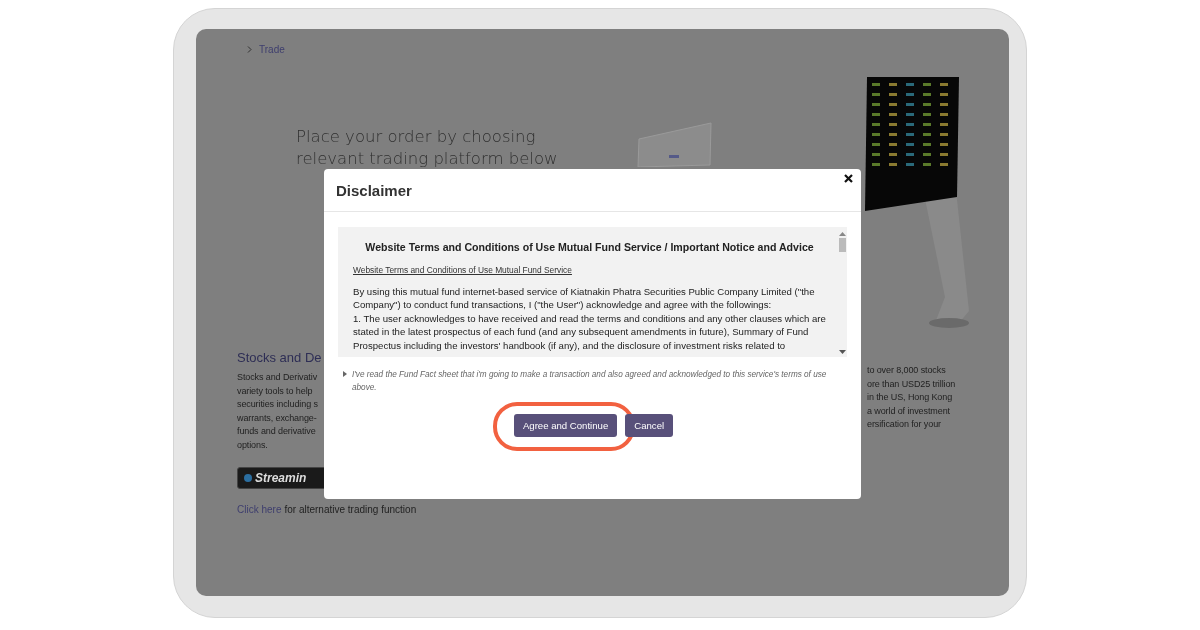 Image resolution: width=1200 pixels, height=630 pixels. I want to click on section-text: a world of investment, so click(909, 411).